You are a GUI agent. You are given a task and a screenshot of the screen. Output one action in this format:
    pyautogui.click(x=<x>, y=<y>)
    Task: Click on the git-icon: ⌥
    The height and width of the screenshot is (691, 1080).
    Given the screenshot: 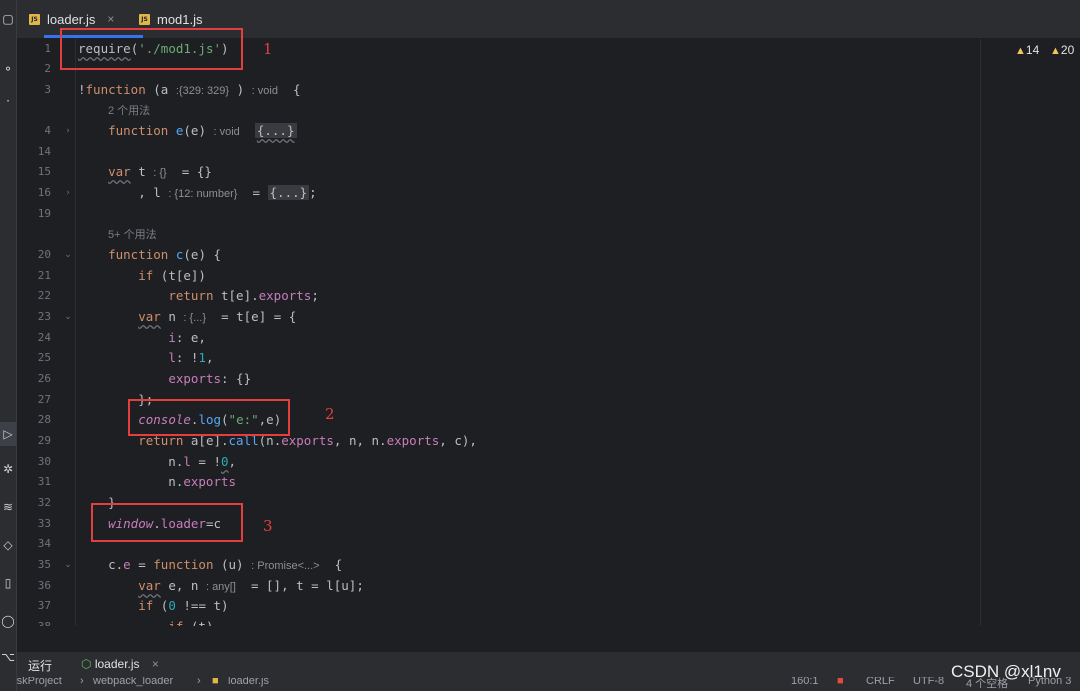 What is the action you would take?
    pyautogui.click(x=8, y=657)
    